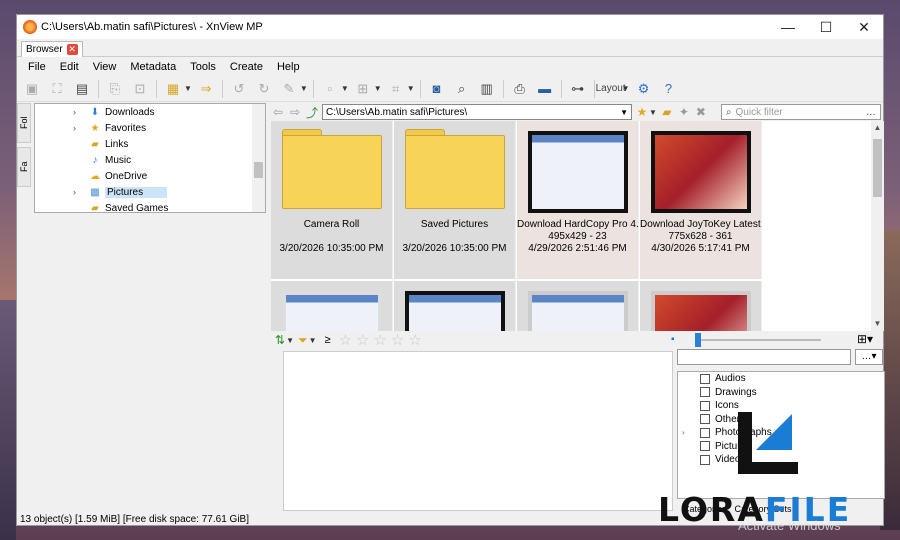  Describe the element at coordinates (761, 340) in the screenshot. I see `thumbnail-size-slider` at that location.